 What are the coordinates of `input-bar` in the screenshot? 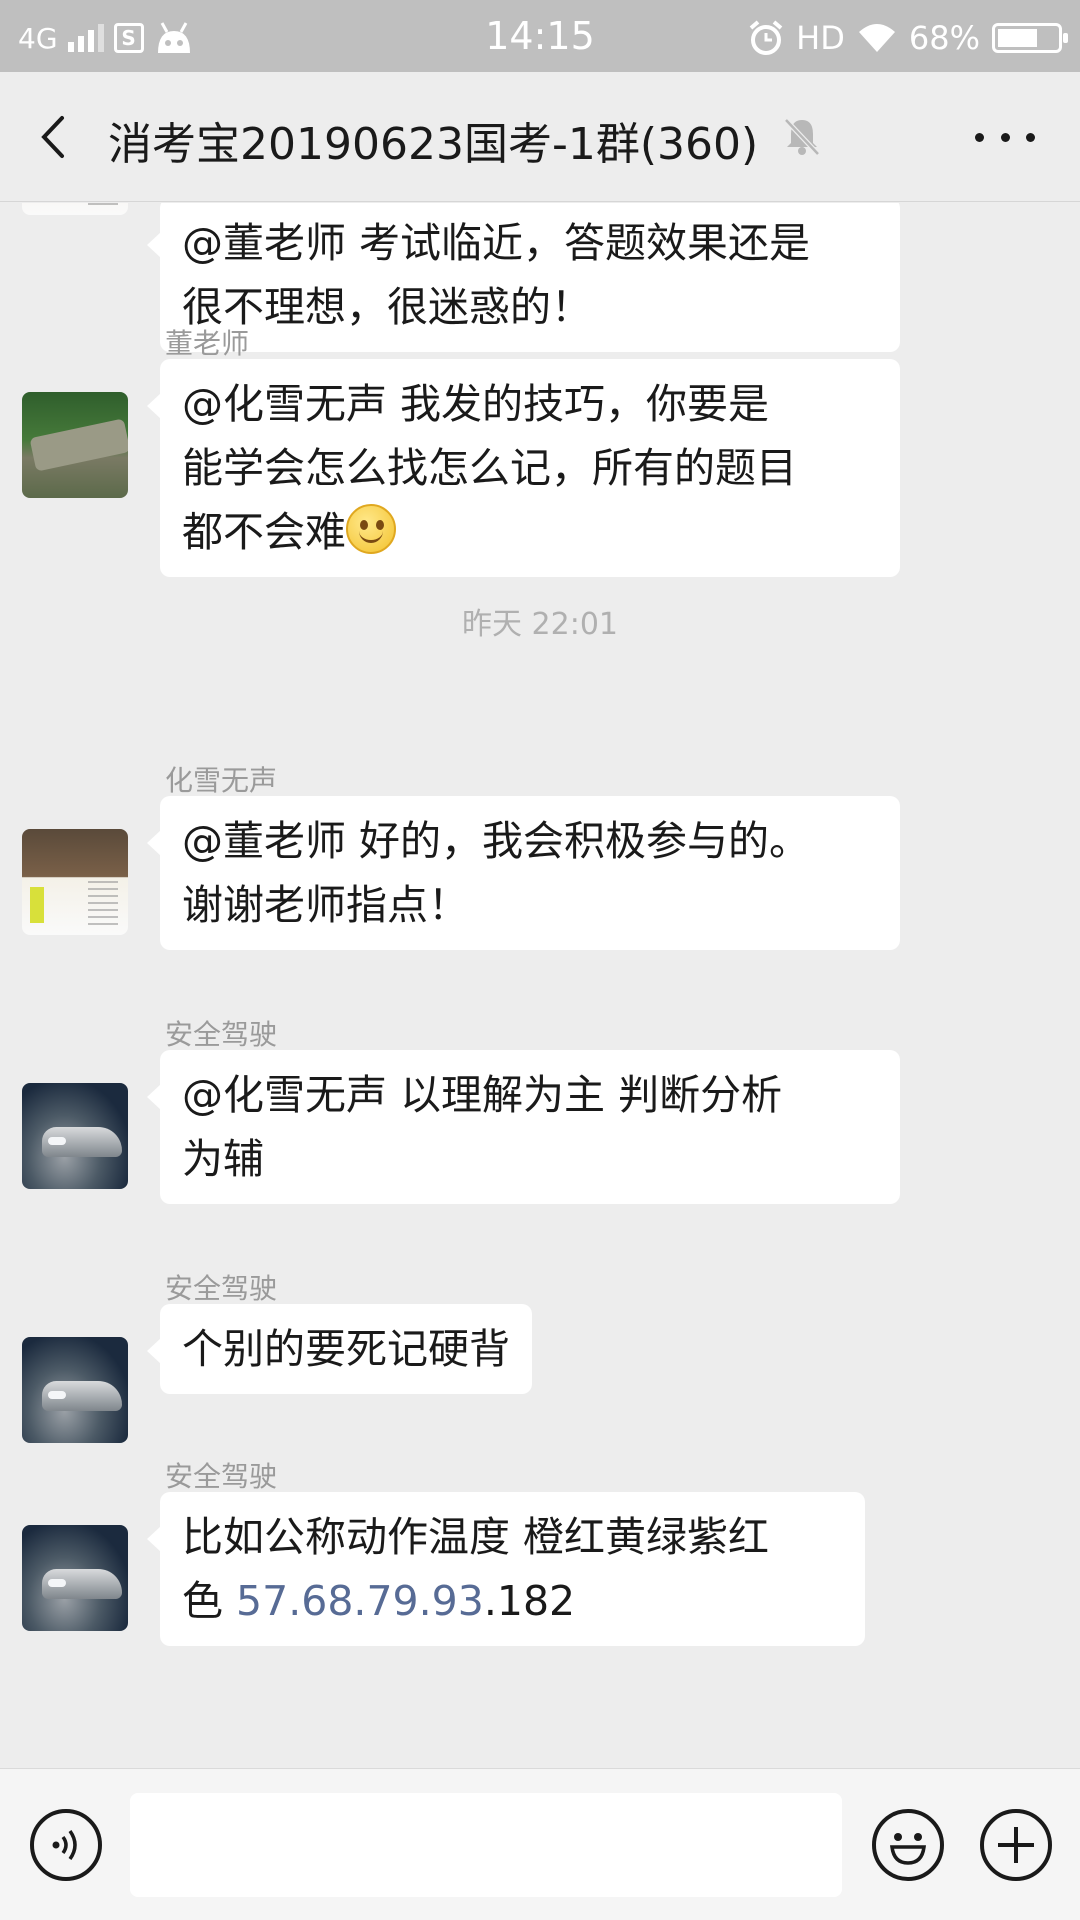 It's located at (540, 1844).